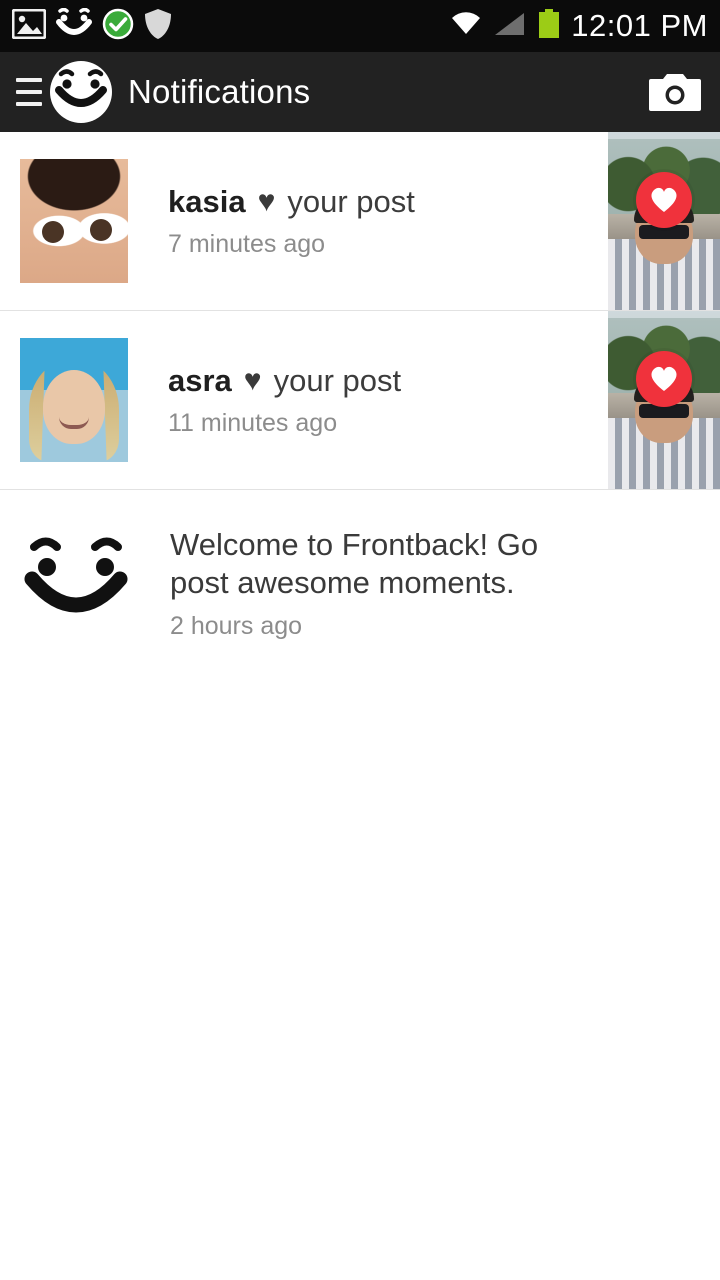 The width and height of the screenshot is (720, 1280). I want to click on status-bar-right-icons: 12:01 PM, so click(578, 26).